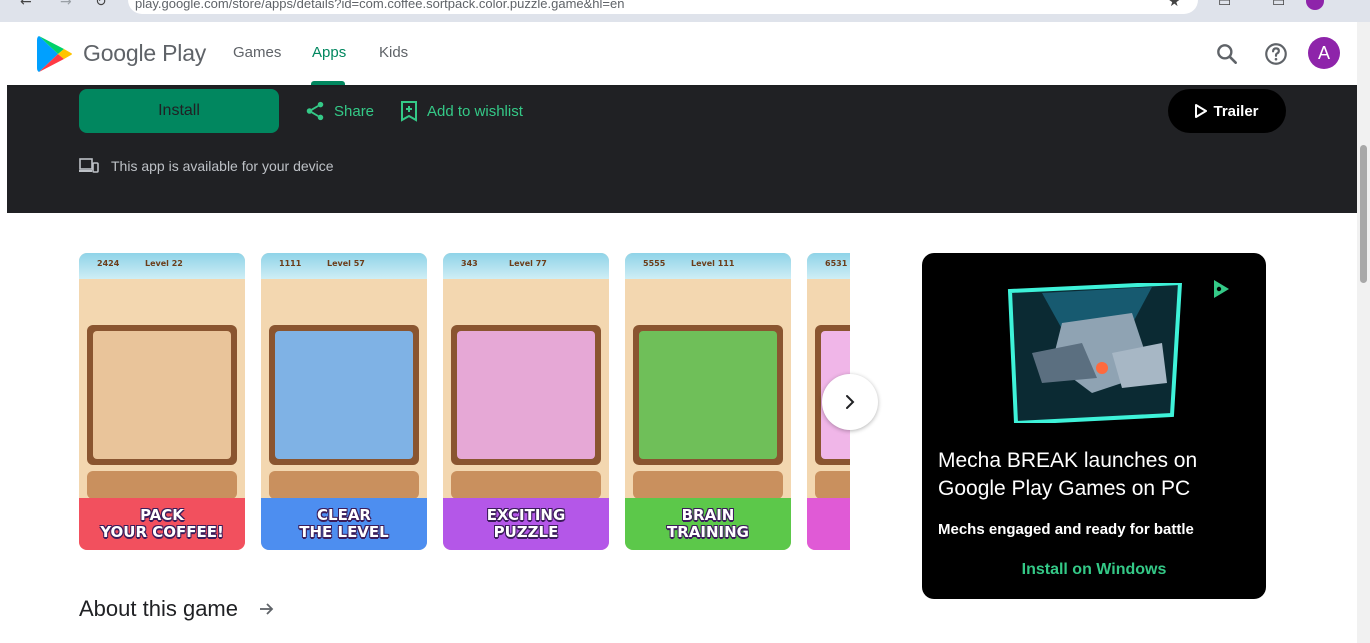  I want to click on coin-count: 6531, so click(836, 263).